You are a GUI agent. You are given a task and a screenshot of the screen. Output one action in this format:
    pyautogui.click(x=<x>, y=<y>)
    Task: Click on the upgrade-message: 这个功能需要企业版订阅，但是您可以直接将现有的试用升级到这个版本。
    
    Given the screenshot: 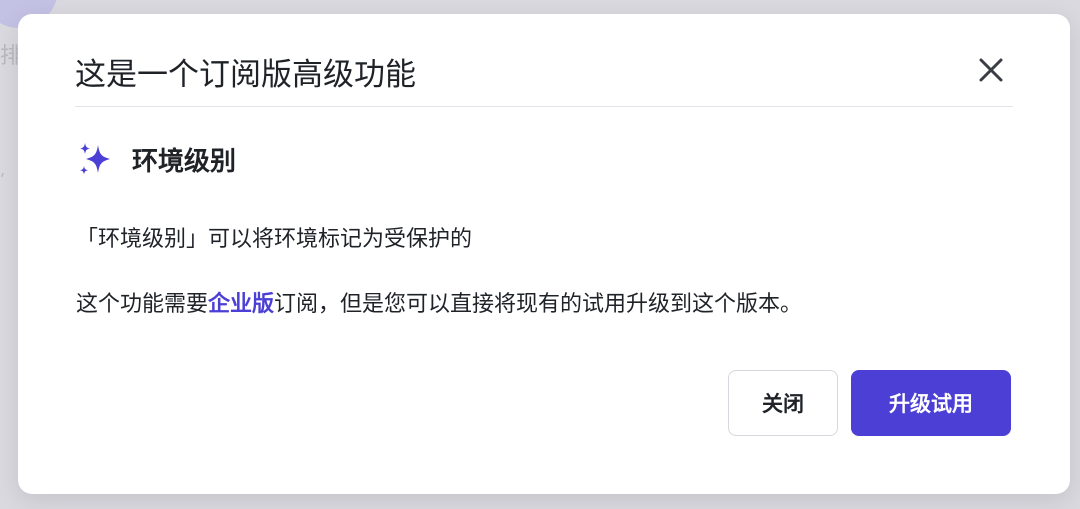 What is the action you would take?
    pyautogui.click(x=439, y=302)
    